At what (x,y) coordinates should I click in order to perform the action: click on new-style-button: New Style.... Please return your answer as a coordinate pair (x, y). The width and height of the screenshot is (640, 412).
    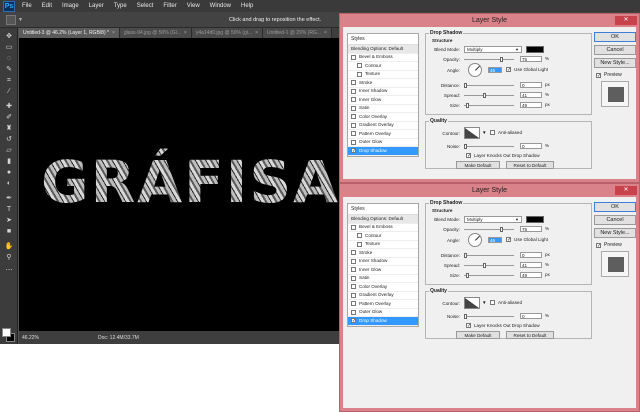
    Looking at the image, I should click on (615, 233).